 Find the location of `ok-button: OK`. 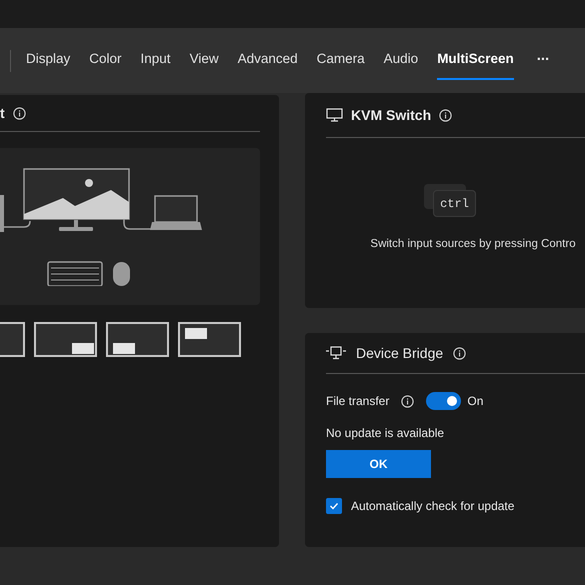

ok-button: OK is located at coordinates (378, 464).